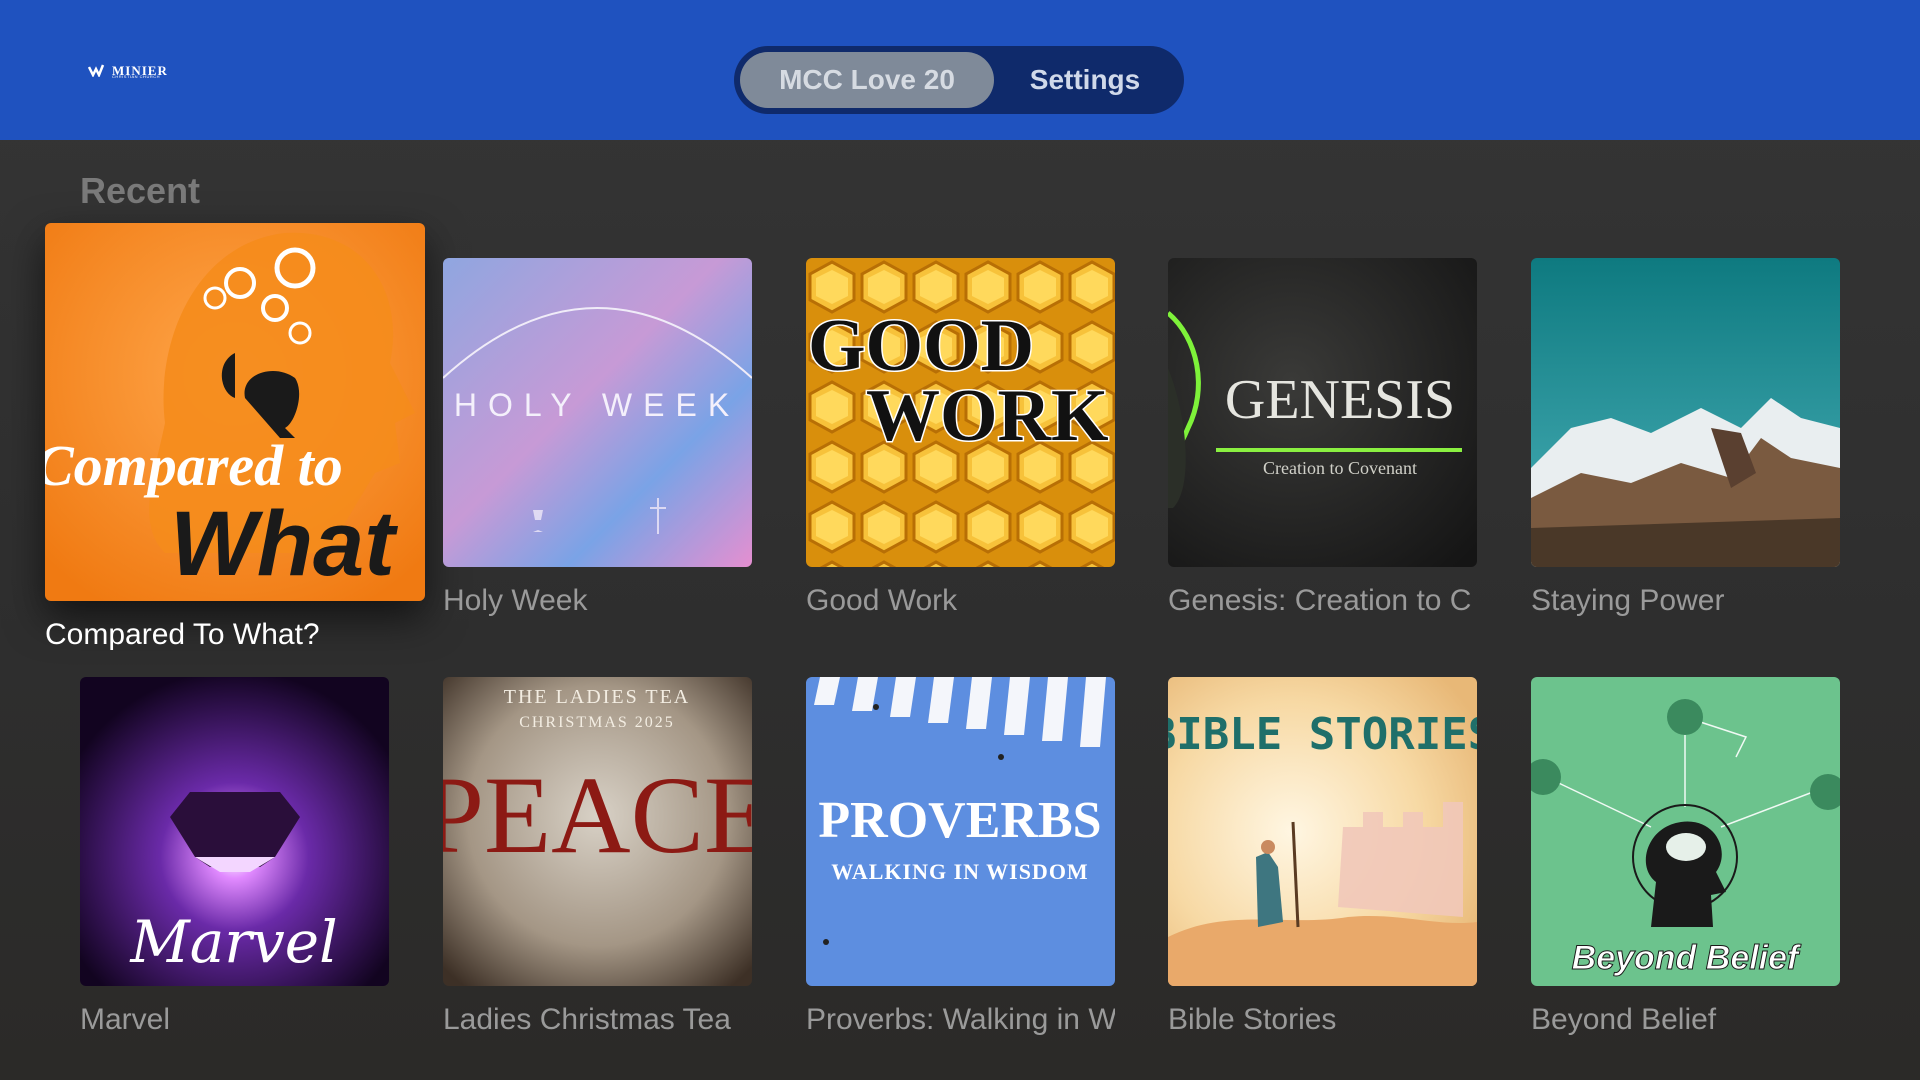 The image size is (1920, 1080). Describe the element at coordinates (182, 634) in the screenshot. I see `tile-title: Compared To What?` at that location.